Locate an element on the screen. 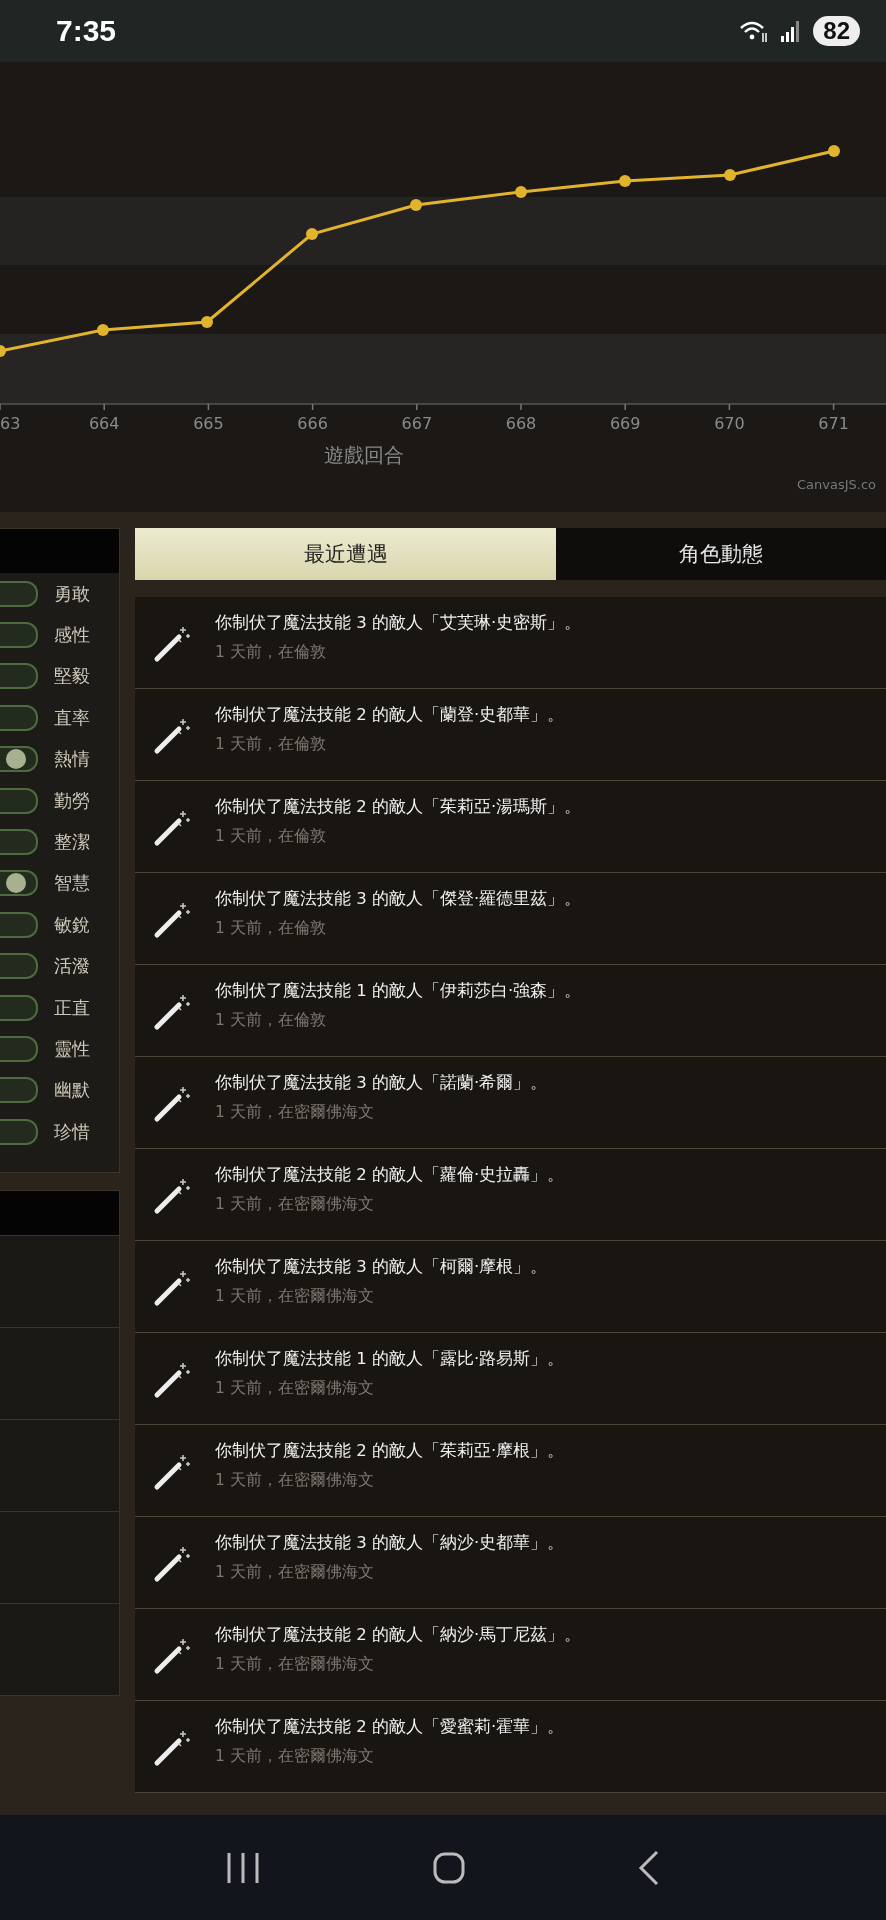  trait-label: 智慧 is located at coordinates (72, 883).